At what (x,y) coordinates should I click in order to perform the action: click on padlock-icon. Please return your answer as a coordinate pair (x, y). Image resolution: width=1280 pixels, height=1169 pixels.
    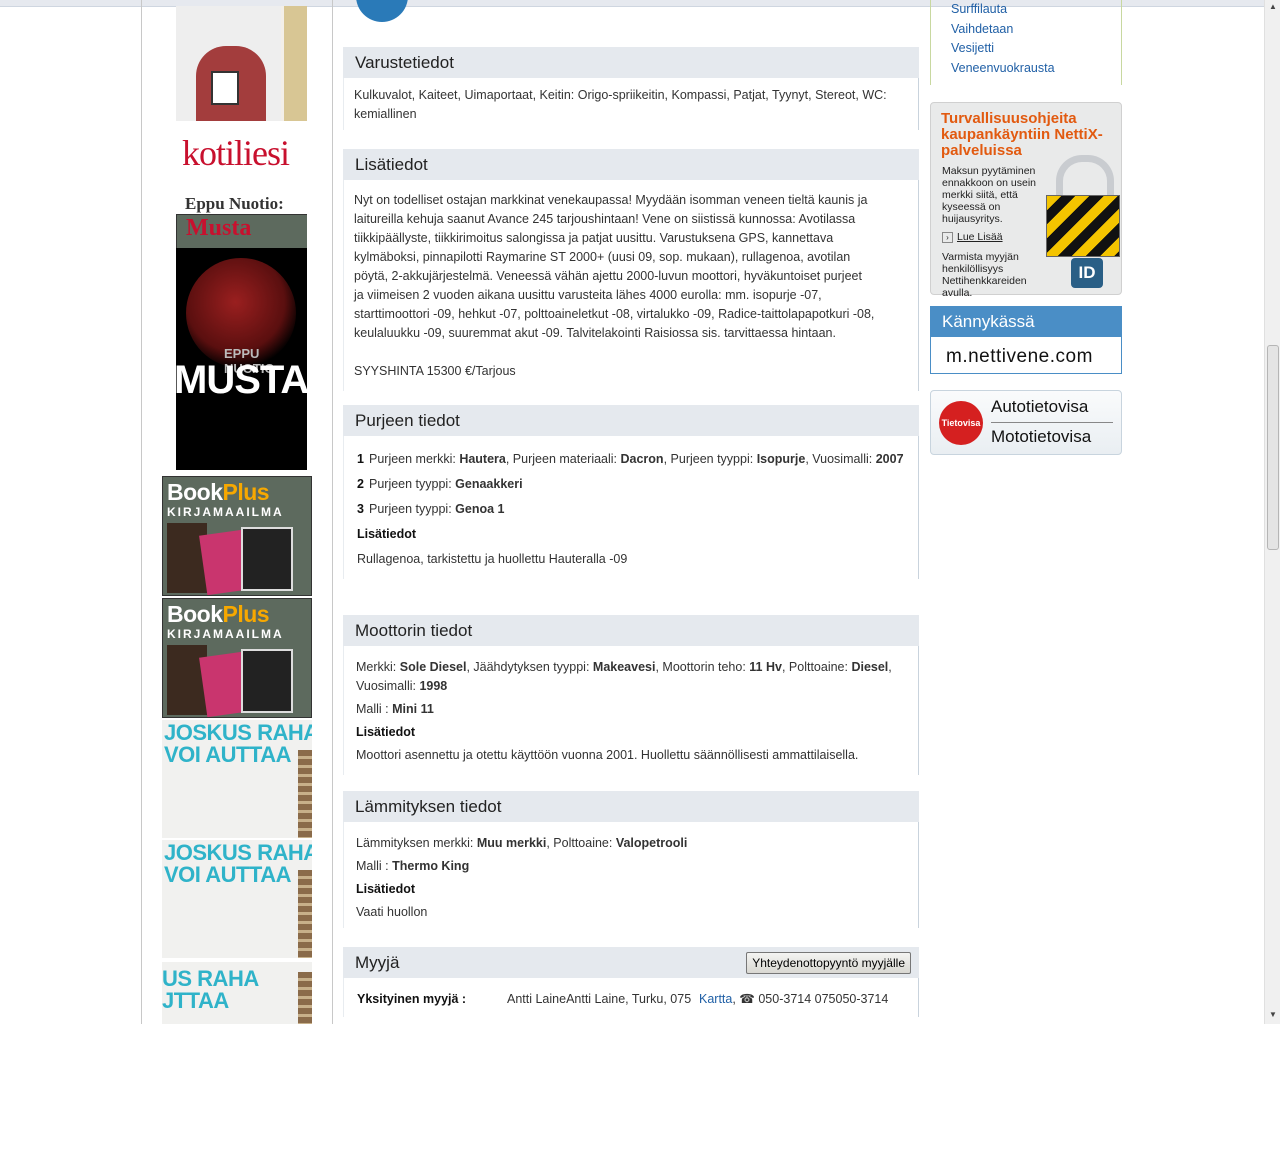
    Looking at the image, I should click on (1083, 206).